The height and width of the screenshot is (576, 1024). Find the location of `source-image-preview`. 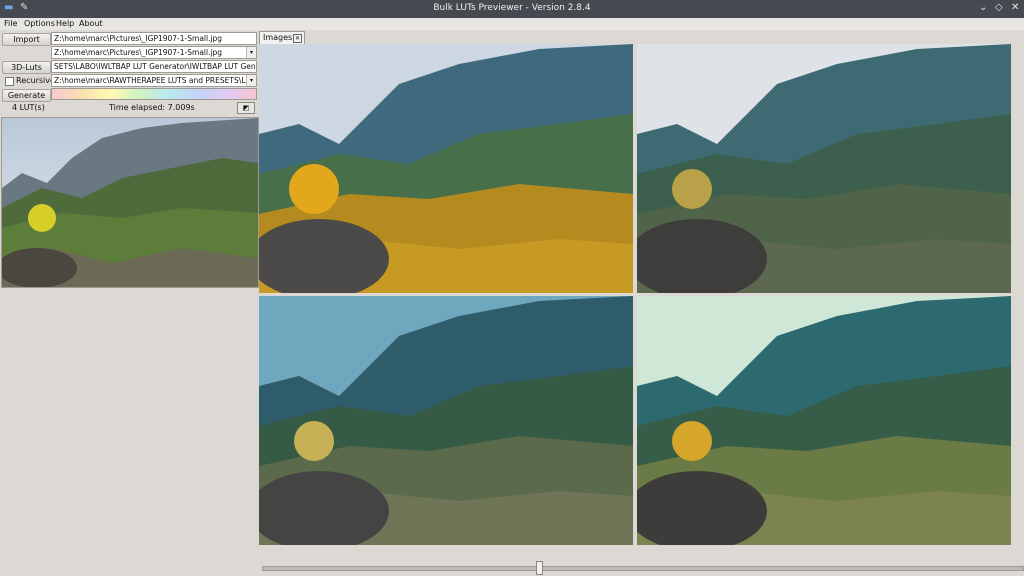

source-image-preview is located at coordinates (130, 202).